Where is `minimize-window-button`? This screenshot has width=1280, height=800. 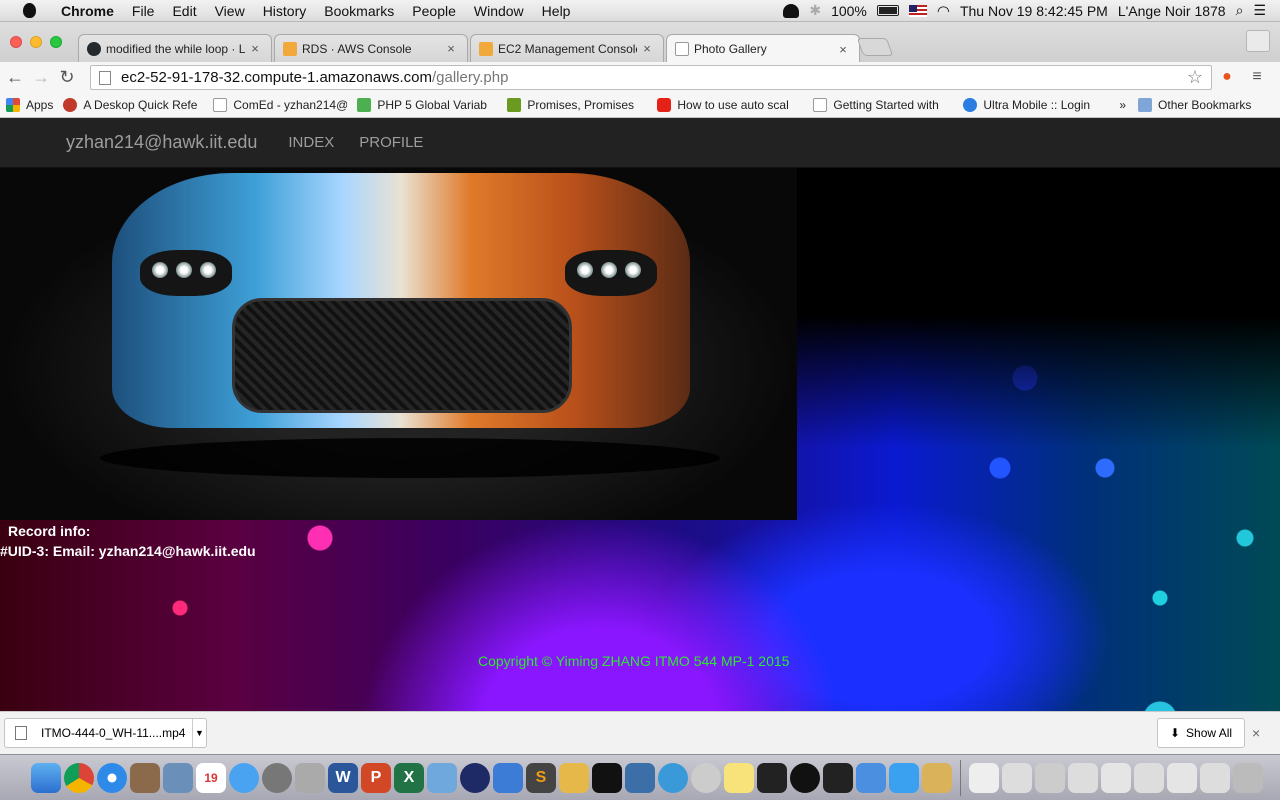
minimize-window-button is located at coordinates (36, 42).